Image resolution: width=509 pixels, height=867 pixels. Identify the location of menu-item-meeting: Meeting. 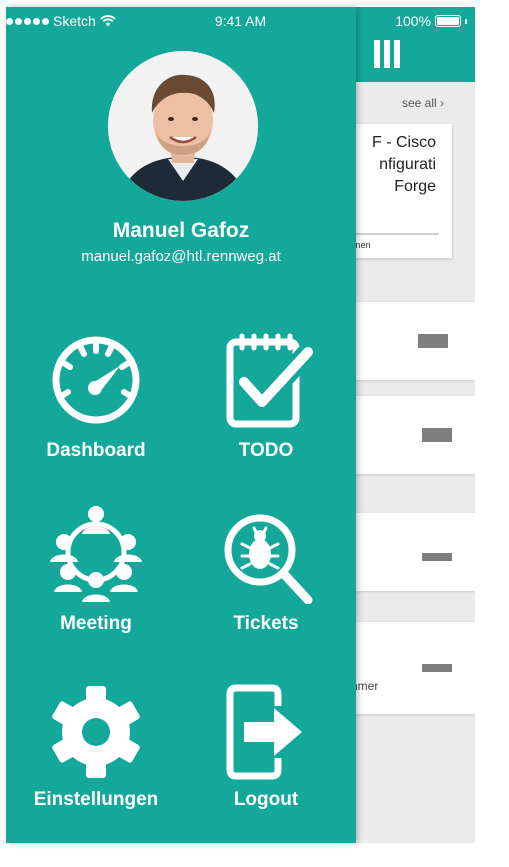
(96, 569).